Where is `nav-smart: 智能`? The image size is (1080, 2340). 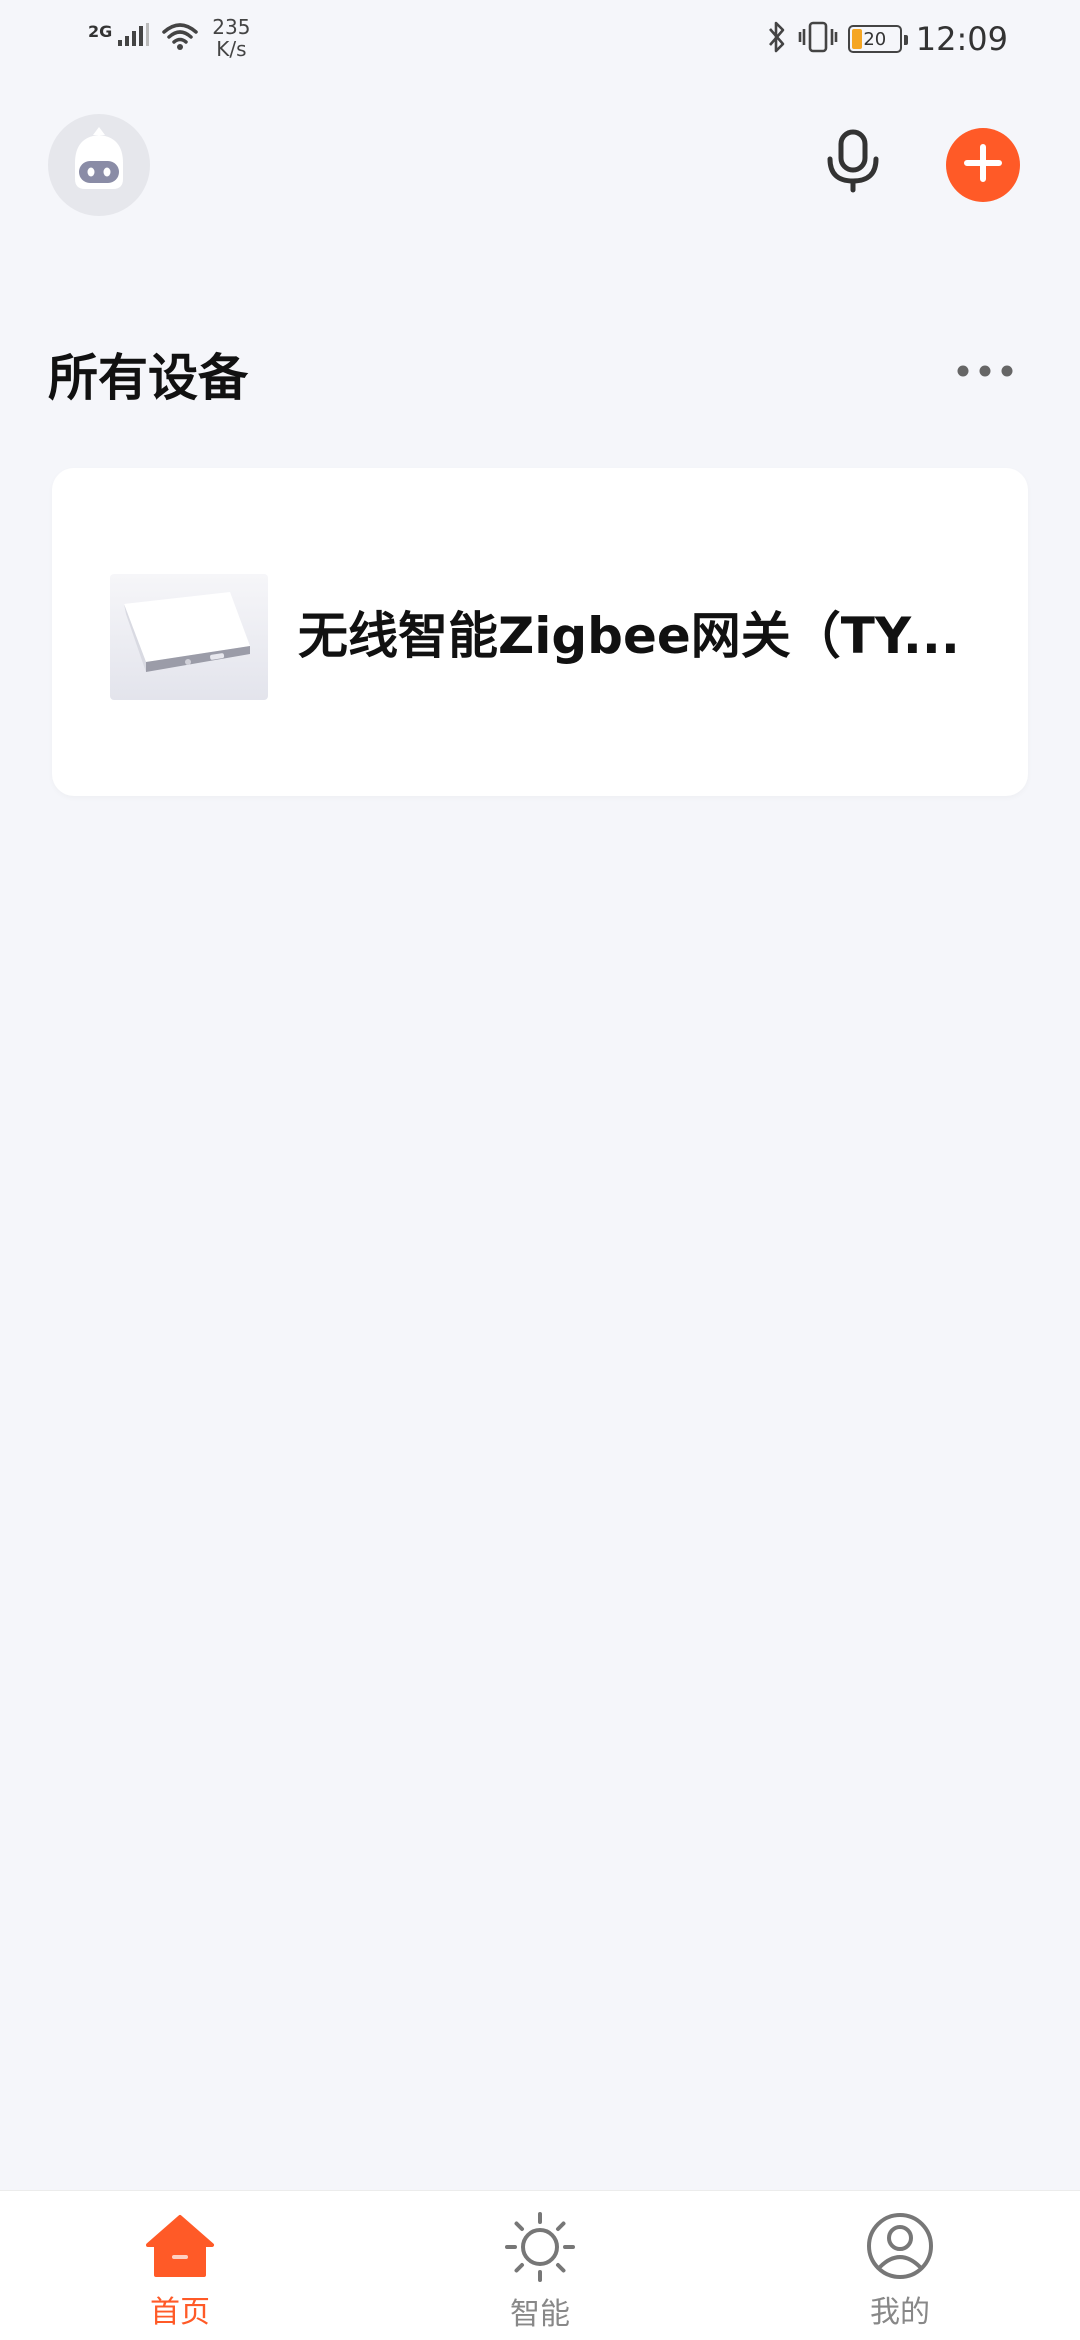
nav-smart: 智能 is located at coordinates (540, 2271).